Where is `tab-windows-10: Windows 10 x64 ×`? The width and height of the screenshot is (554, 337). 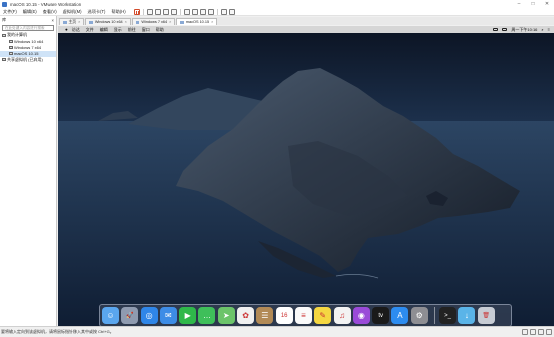
tab-windows-10: Windows 10 x64 × is located at coordinates (108, 21).